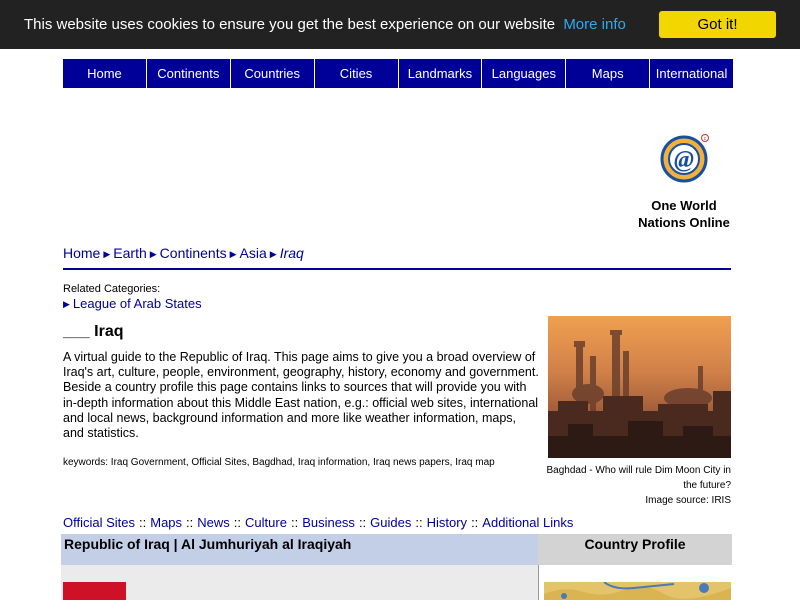 This screenshot has height=600, width=800. I want to click on arrow-right-icon: ▶, so click(66, 304).